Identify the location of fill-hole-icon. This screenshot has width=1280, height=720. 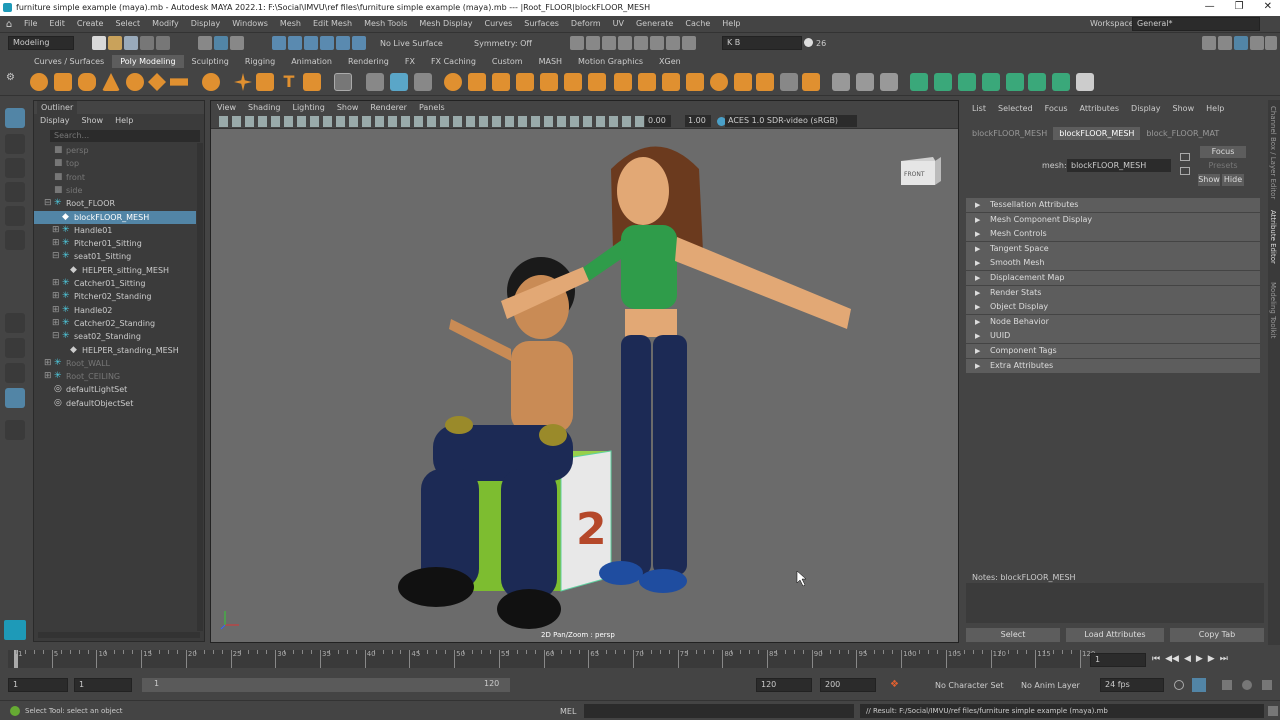
(549, 82).